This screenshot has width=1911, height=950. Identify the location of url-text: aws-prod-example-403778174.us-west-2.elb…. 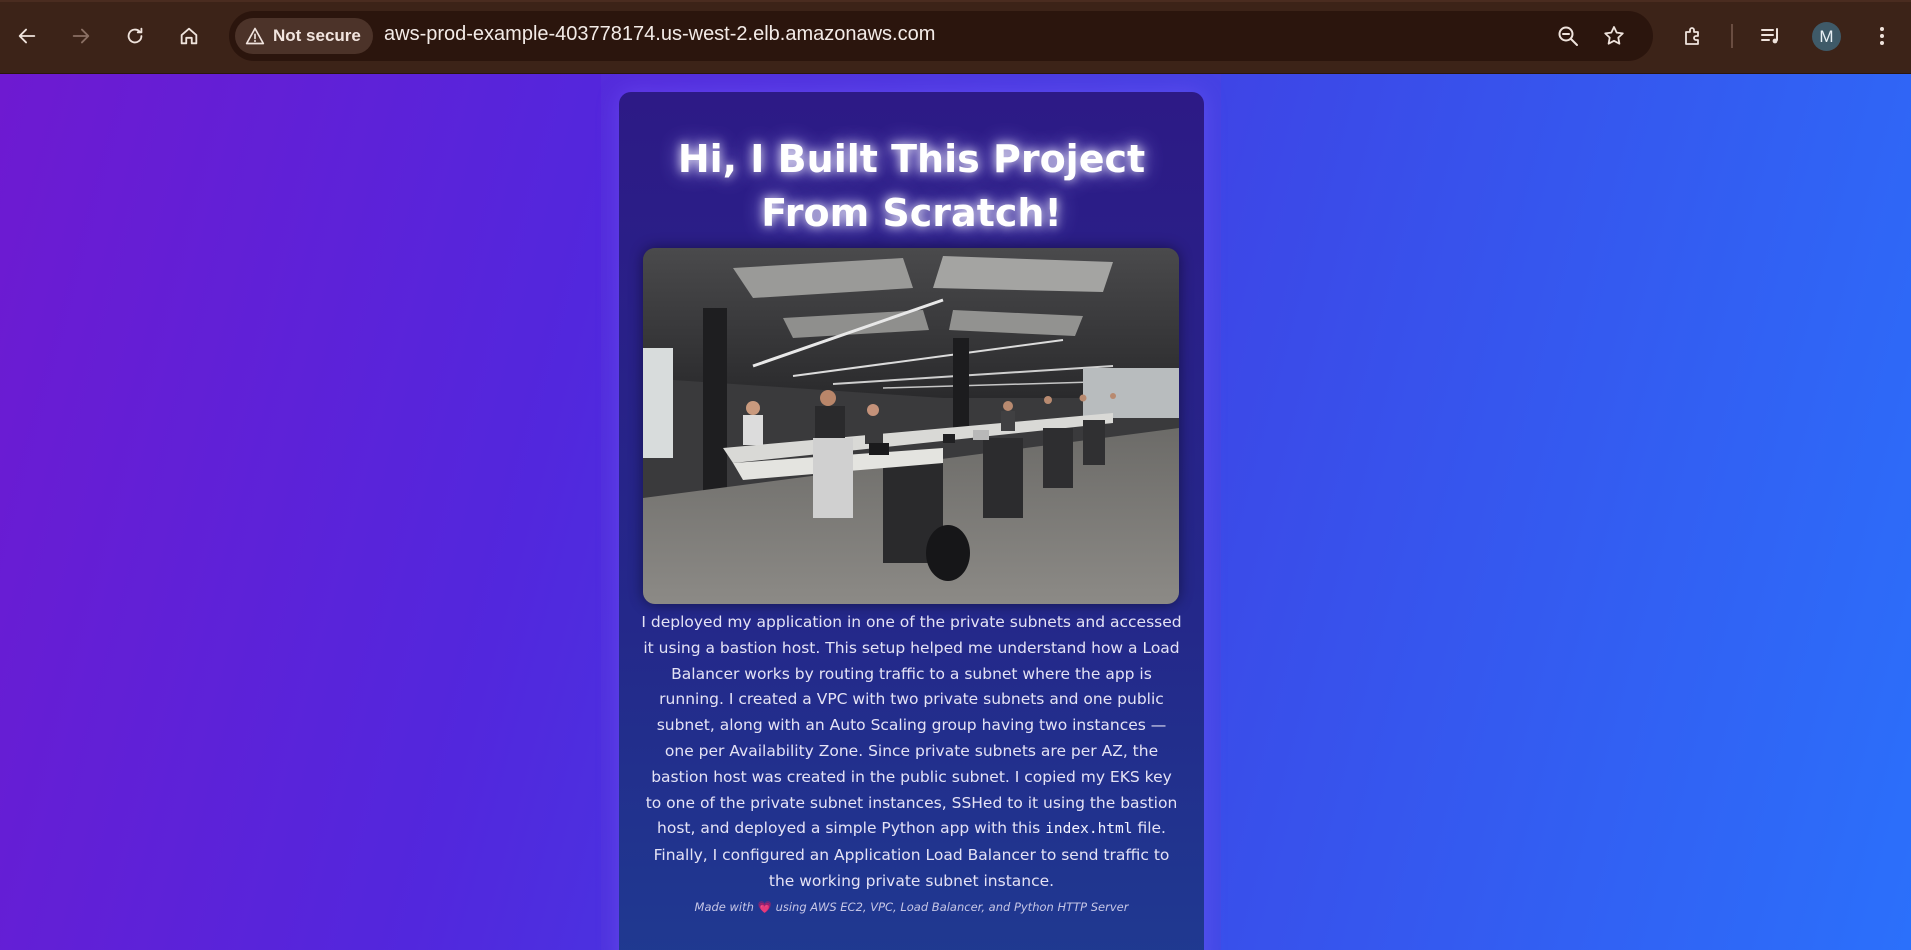
(659, 34).